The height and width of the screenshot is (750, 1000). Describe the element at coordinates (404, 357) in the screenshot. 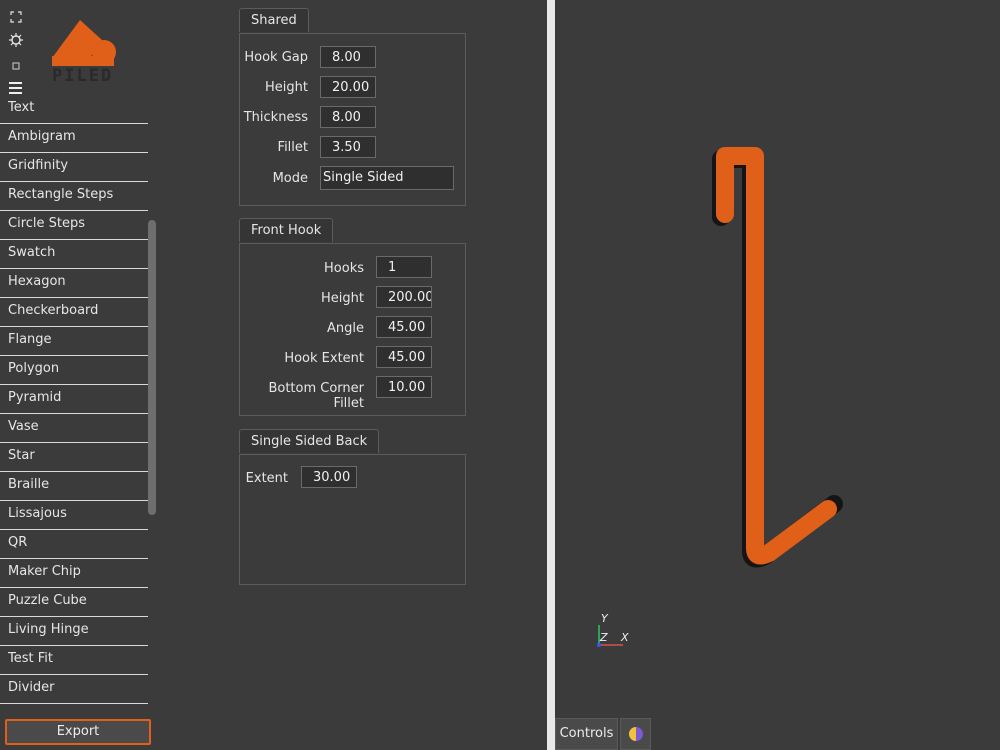

I see `hook-extent-field: 45.00` at that location.